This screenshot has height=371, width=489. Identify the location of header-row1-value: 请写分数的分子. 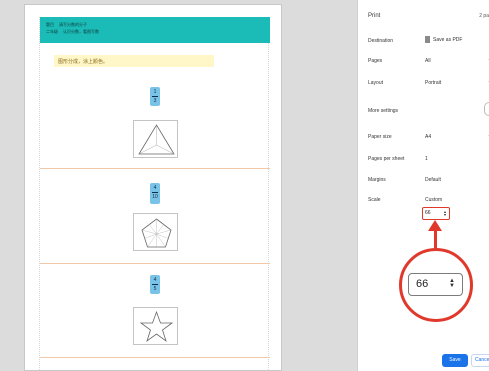
(73, 24).